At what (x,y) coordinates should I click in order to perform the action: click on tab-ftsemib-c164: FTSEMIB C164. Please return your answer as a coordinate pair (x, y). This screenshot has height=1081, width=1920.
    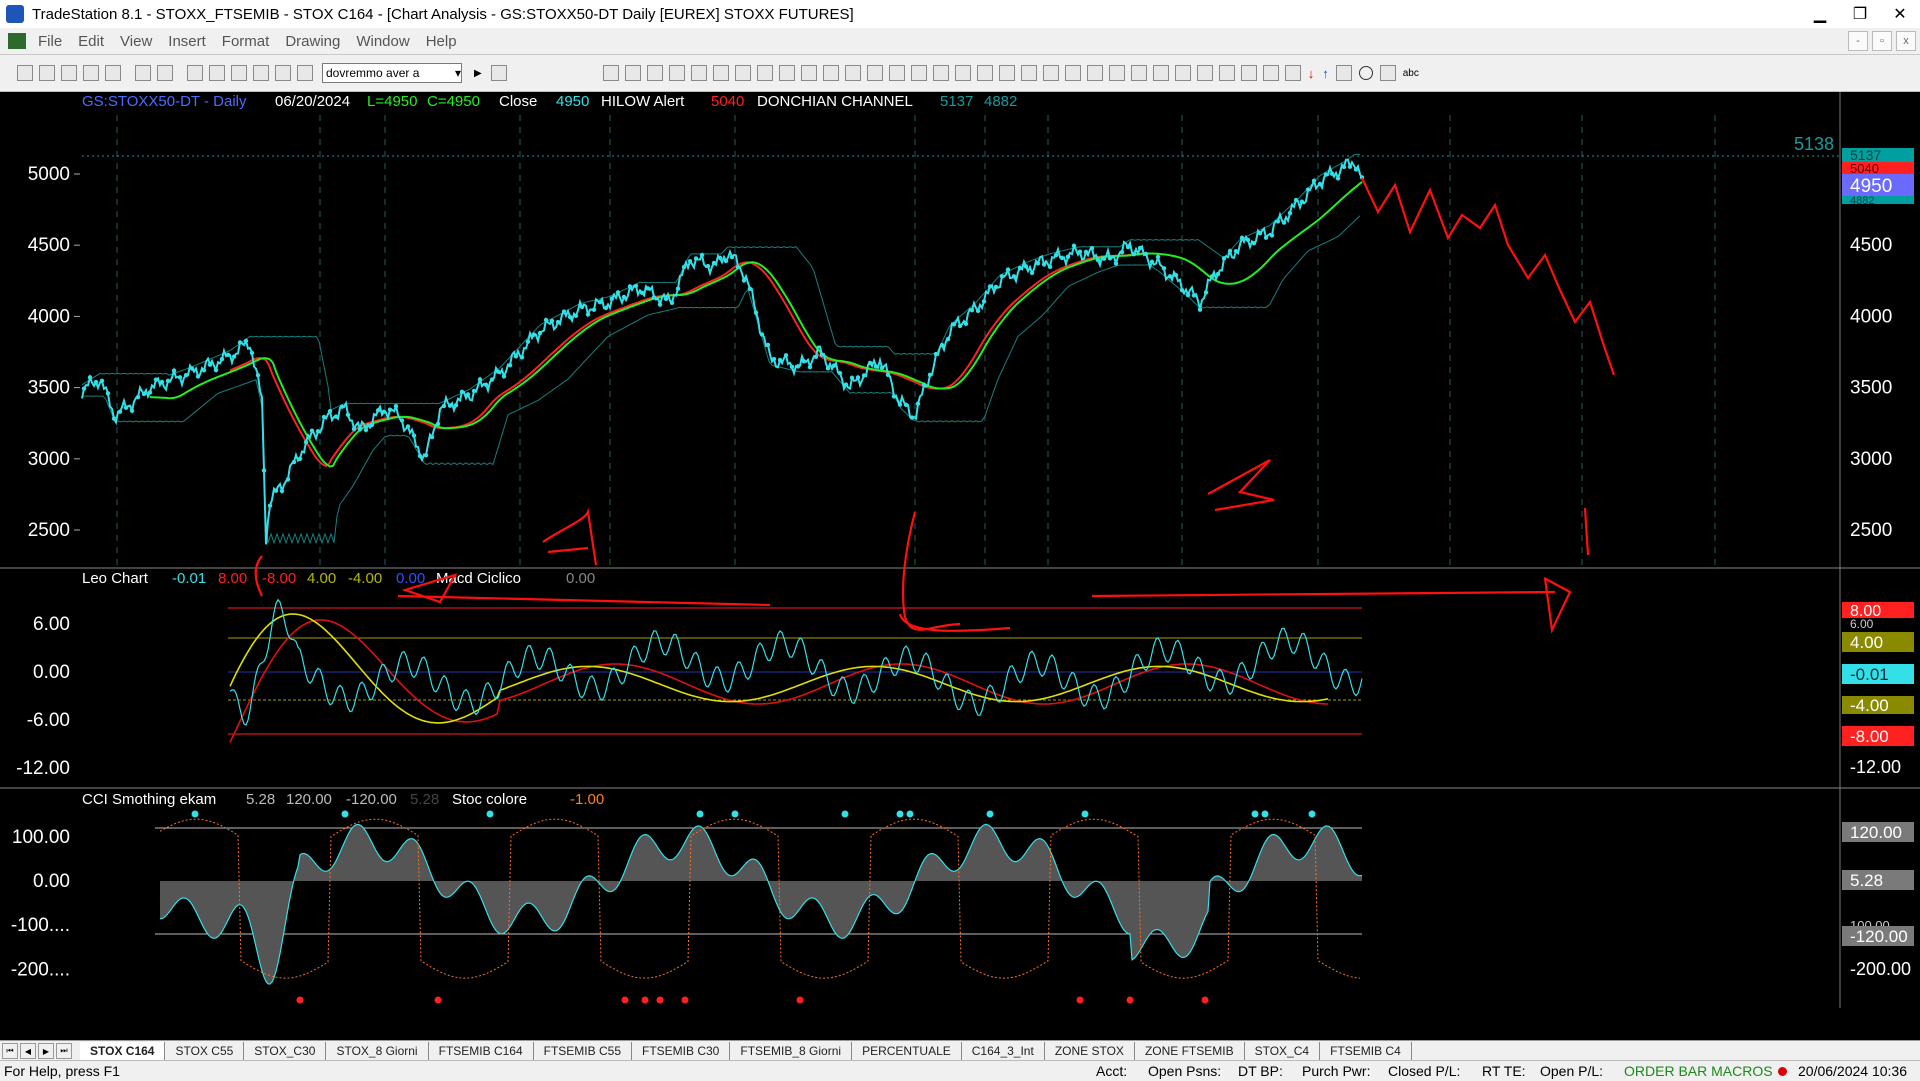
    Looking at the image, I should click on (481, 1051).